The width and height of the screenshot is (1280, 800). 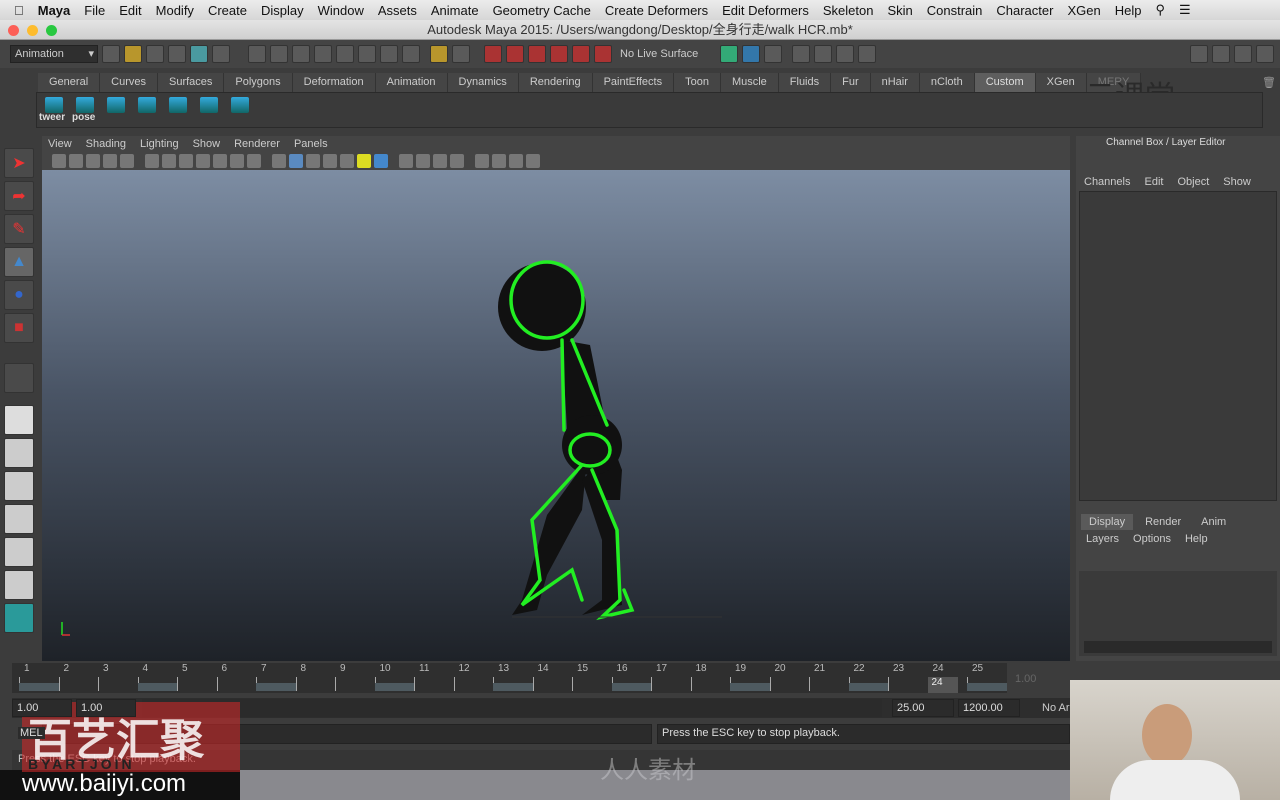 What do you see at coordinates (581, 54) in the screenshot?
I see `magnet-surface-icon` at bounding box center [581, 54].